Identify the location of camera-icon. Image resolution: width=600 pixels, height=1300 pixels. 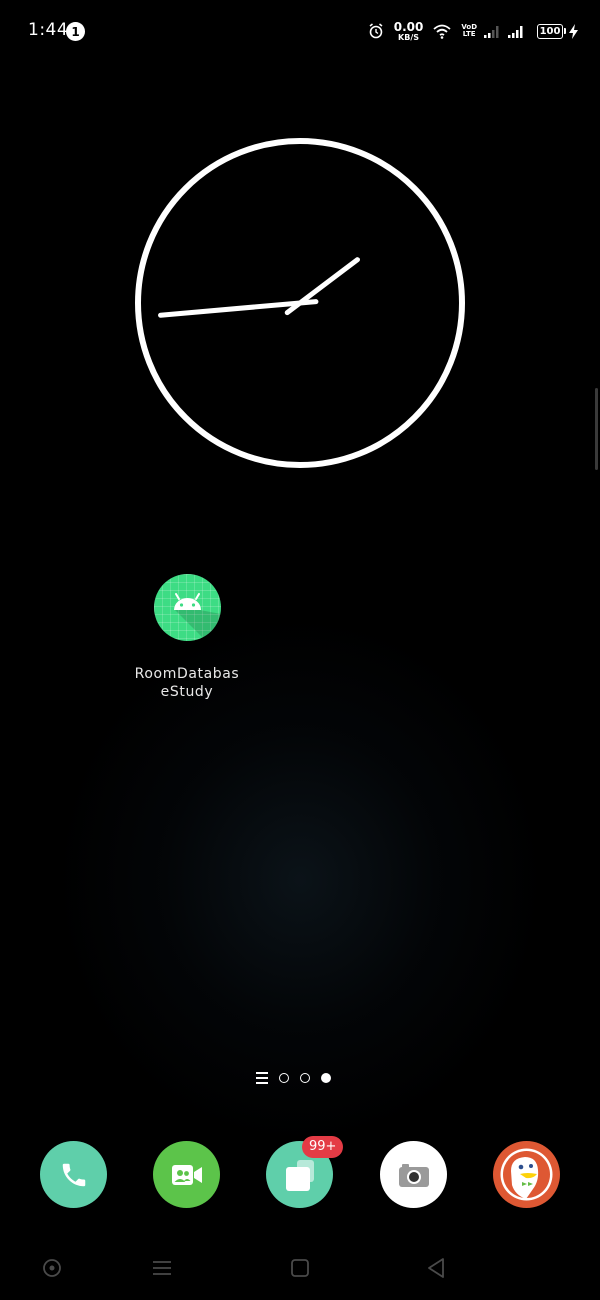
(413, 1175).